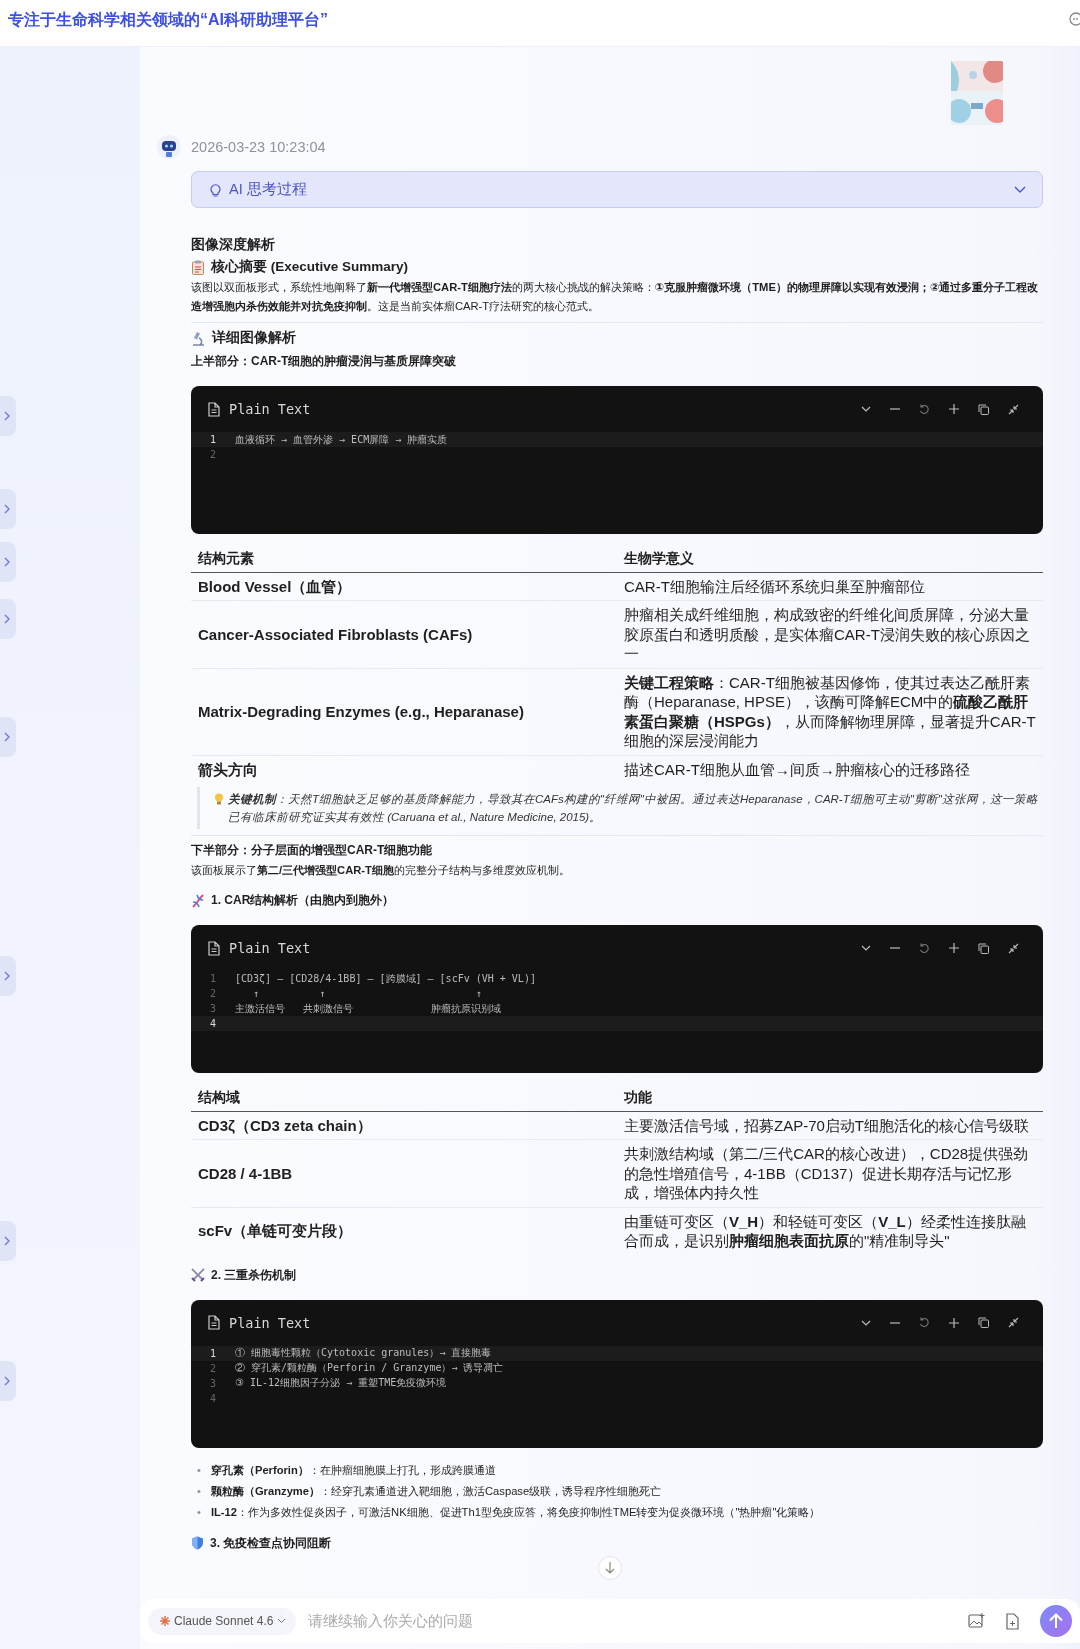  Describe the element at coordinates (356, 1008) in the screenshot. I see `code-line: 3 主激活信号 共刺激信号 肿瘤抗原识别域` at that location.